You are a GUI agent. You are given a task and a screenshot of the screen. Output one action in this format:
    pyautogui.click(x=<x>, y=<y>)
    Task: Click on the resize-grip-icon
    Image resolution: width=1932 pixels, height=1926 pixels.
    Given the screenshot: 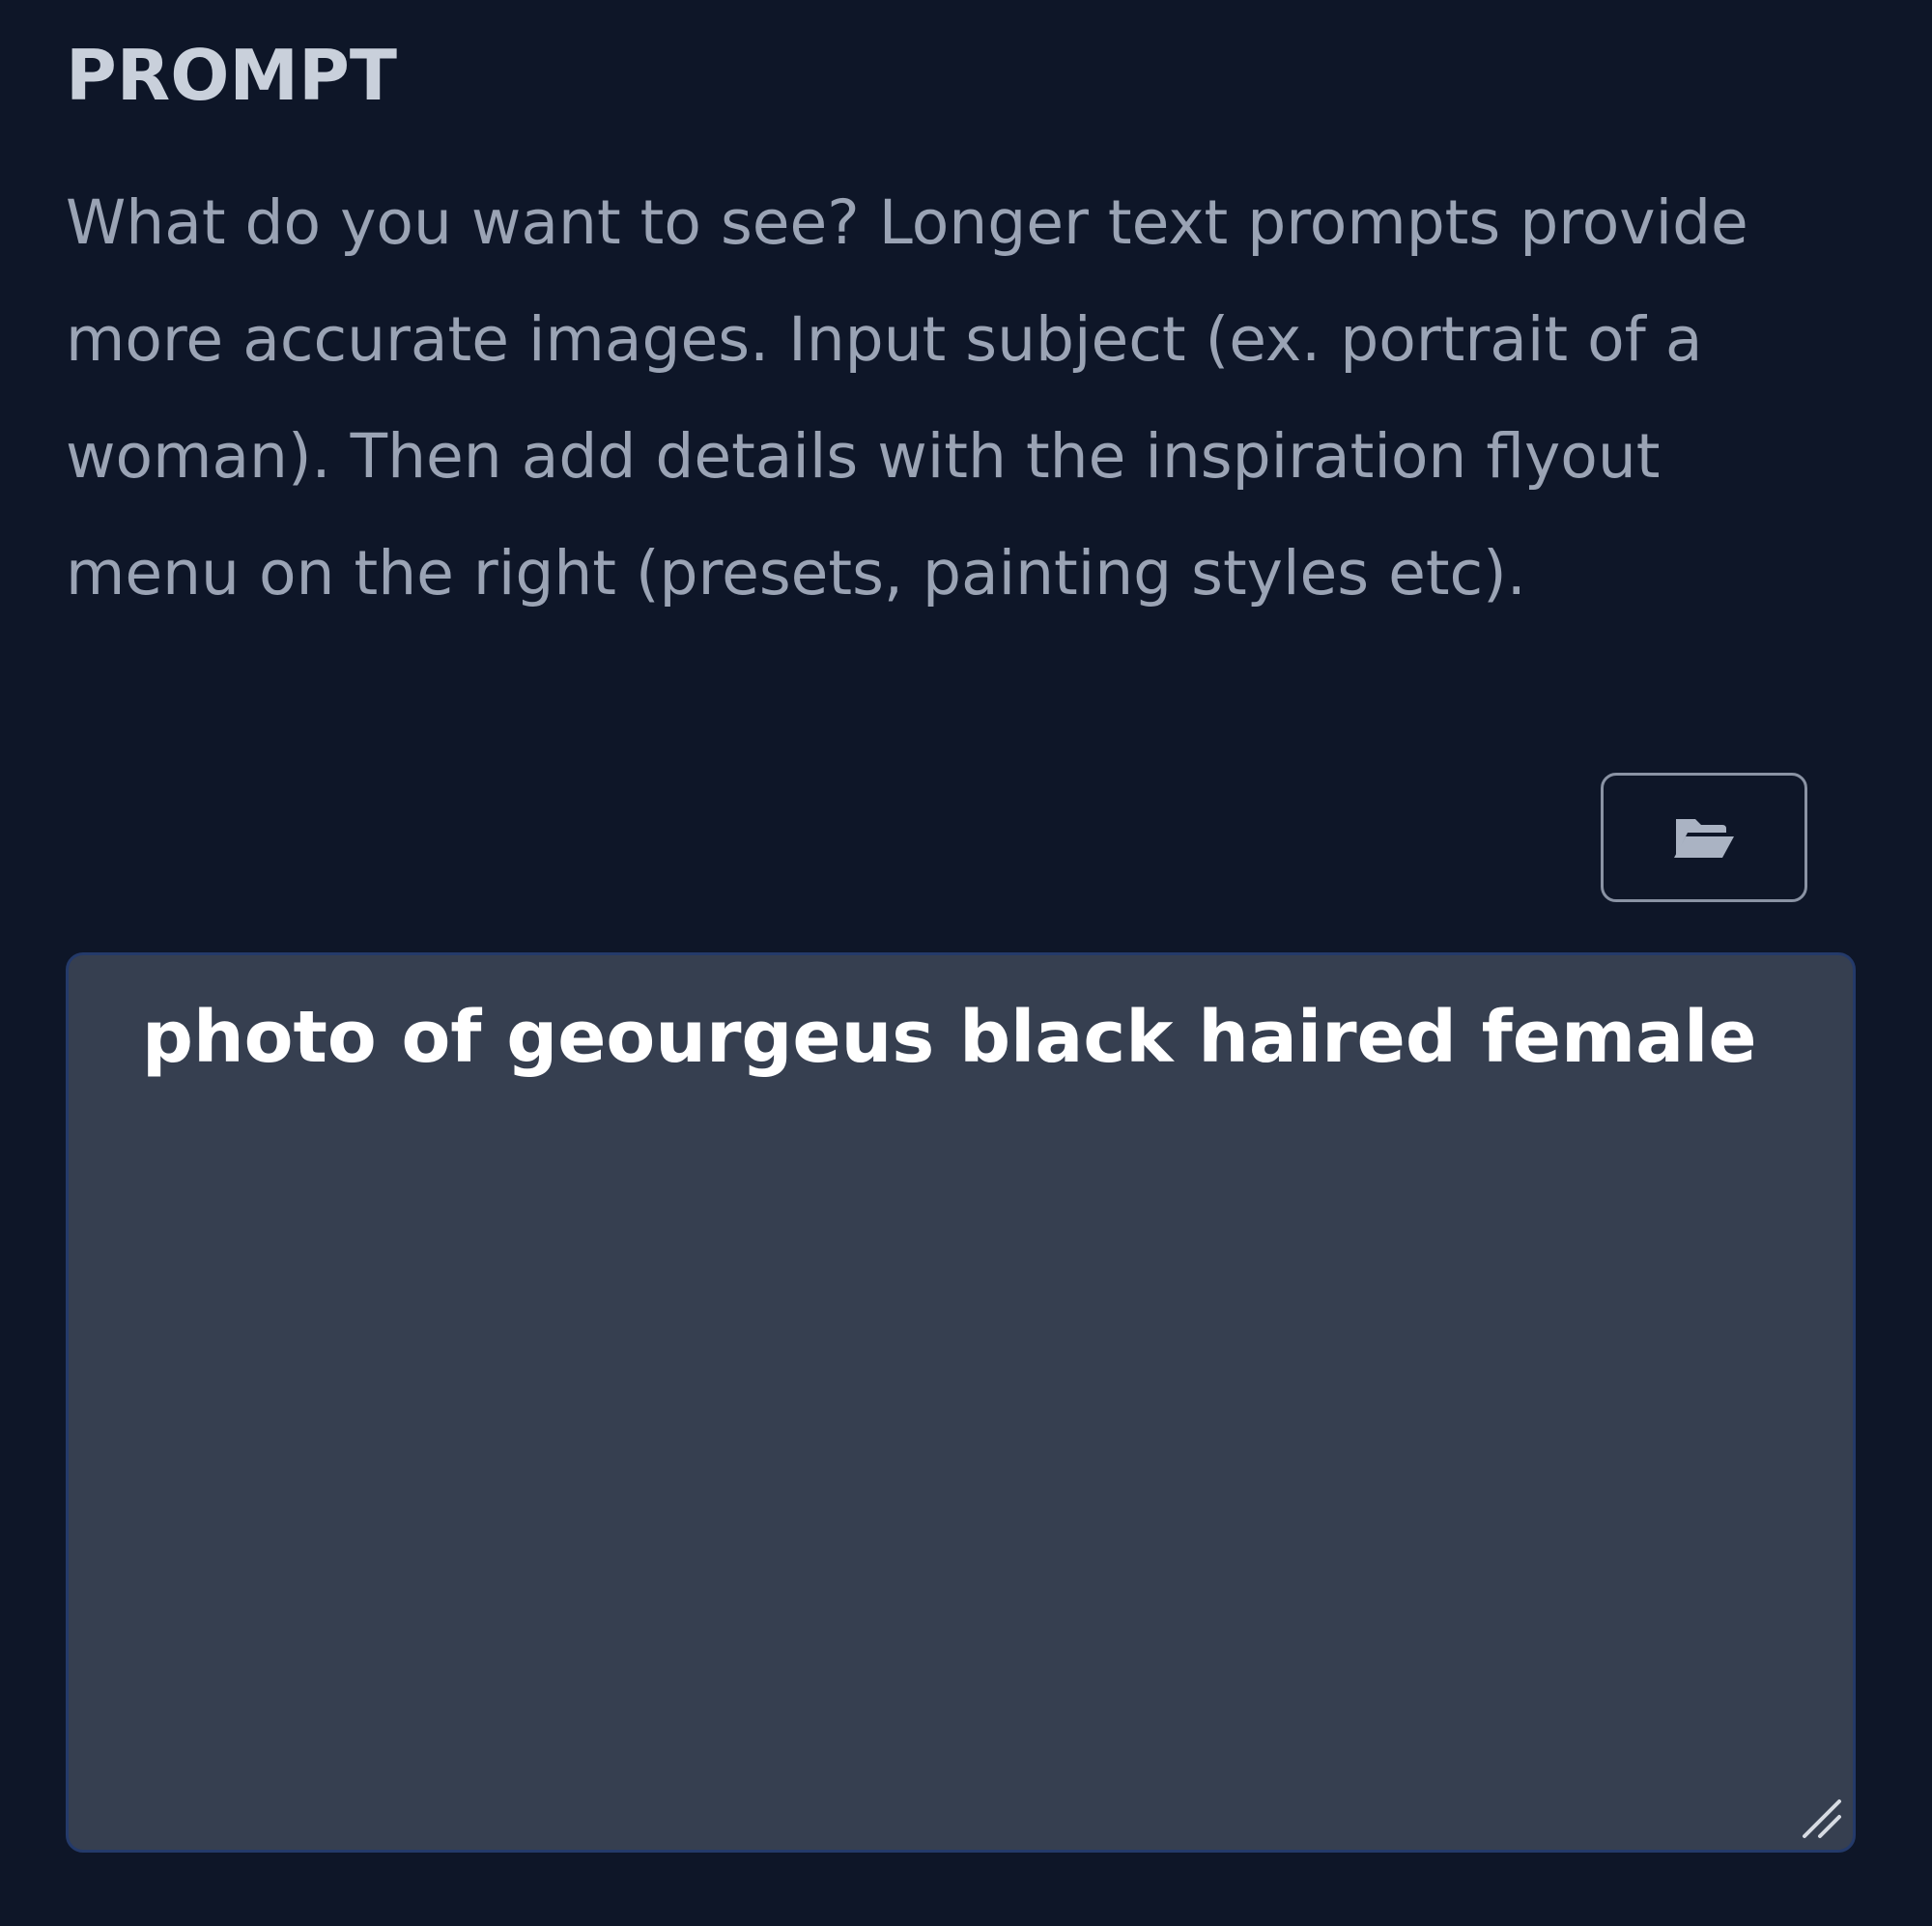 What is the action you would take?
    pyautogui.click(x=1820, y=1817)
    